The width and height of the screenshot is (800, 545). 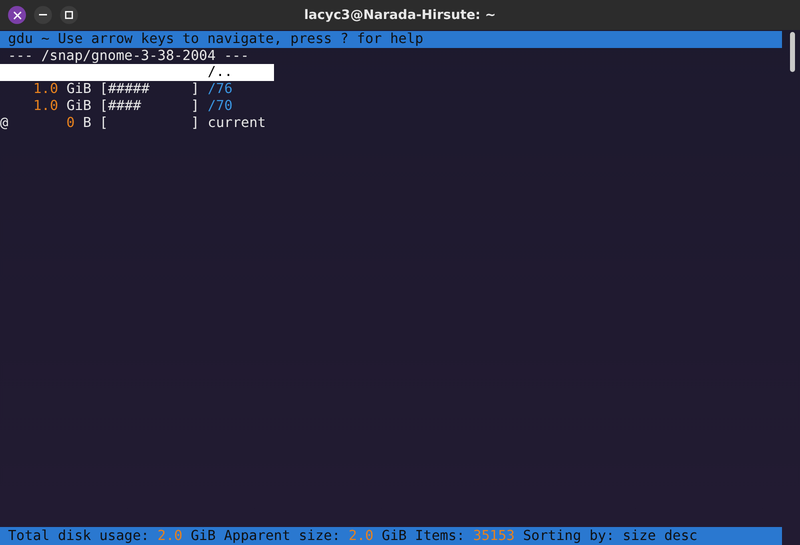 I want to click on minimize-icon, so click(x=43, y=15).